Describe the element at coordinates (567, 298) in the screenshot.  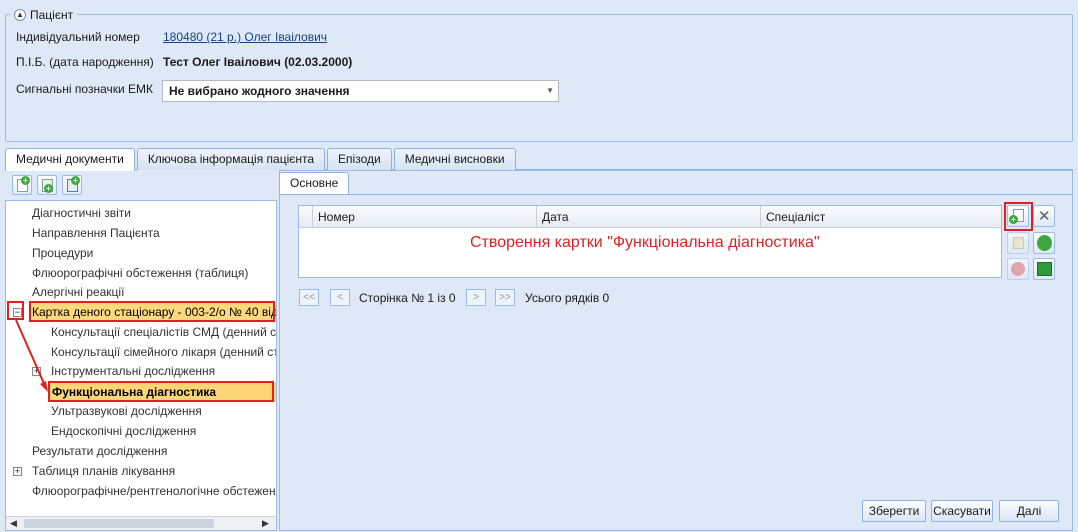
I see `total-rows: Усього рядків 0` at that location.